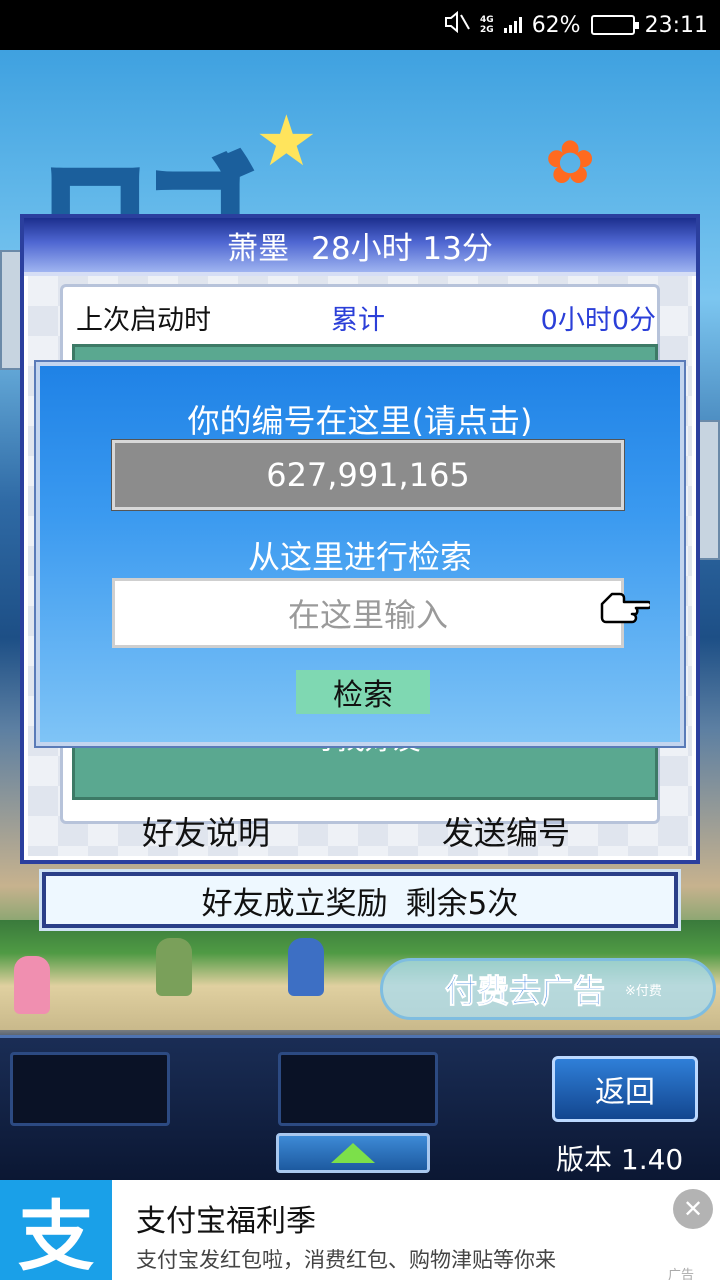  What do you see at coordinates (368, 613) in the screenshot?
I see `search-input: 在这里输入` at bounding box center [368, 613].